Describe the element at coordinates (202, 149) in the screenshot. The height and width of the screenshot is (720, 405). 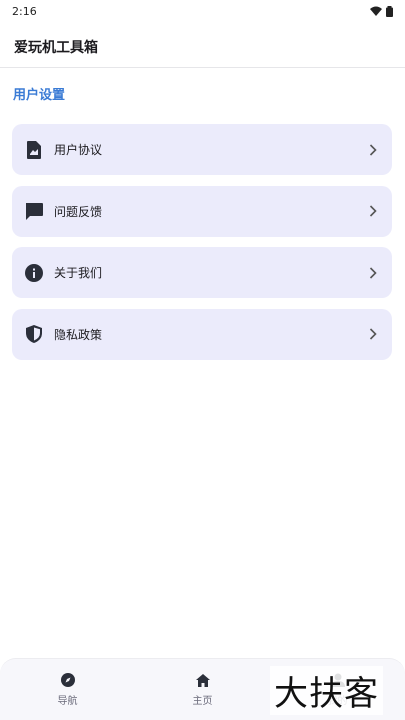
I see `menu-item-user-agreement: 用户协议` at that location.